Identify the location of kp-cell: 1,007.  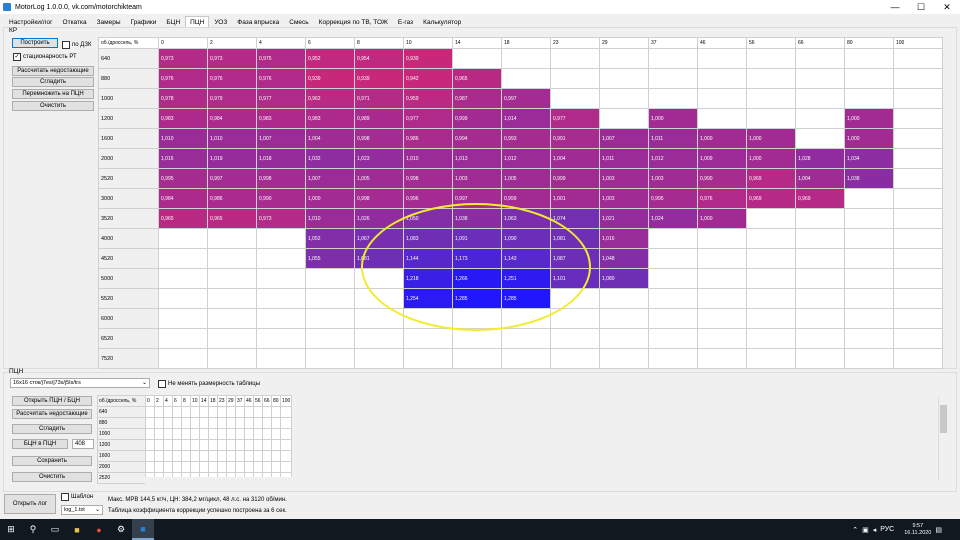
(281, 138).